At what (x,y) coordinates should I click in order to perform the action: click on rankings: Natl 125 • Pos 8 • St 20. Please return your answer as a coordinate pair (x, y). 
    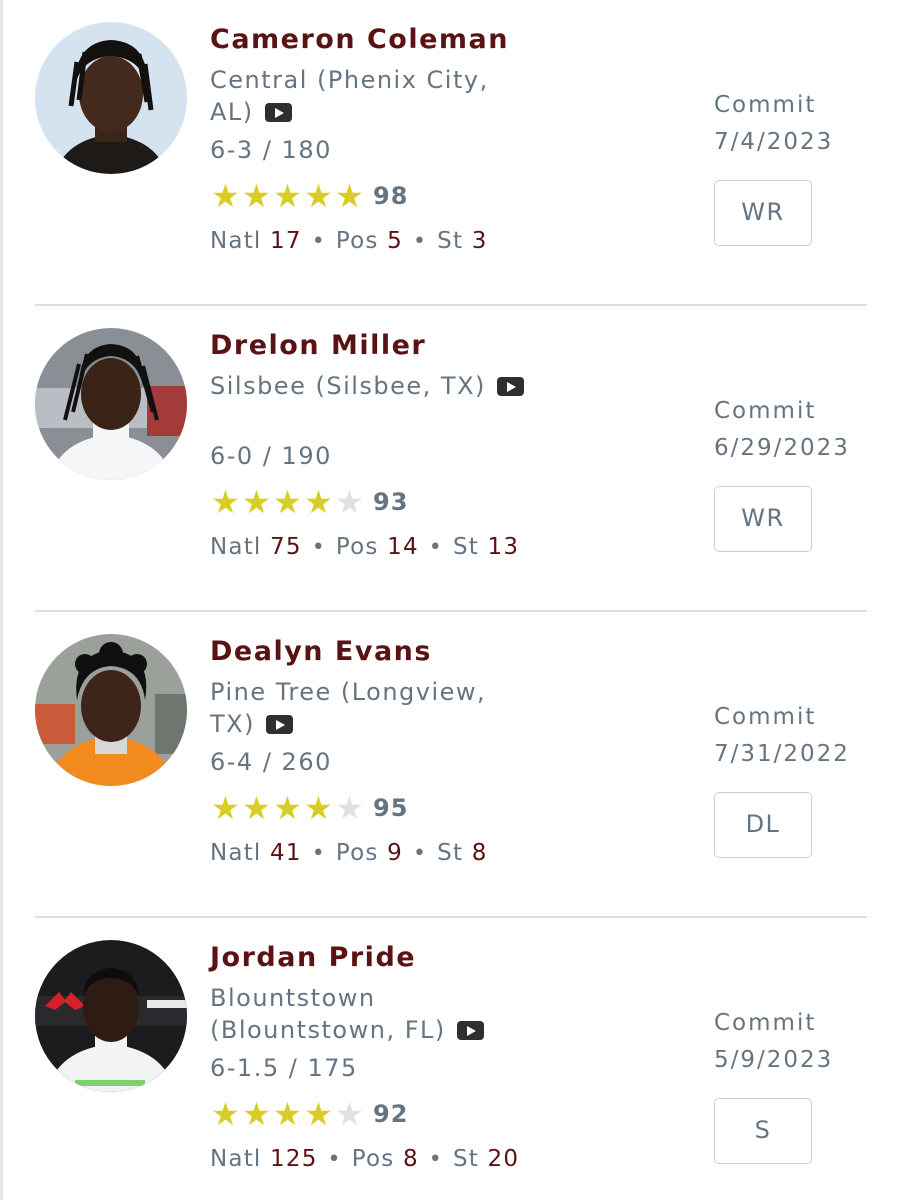
    Looking at the image, I should click on (364, 1159).